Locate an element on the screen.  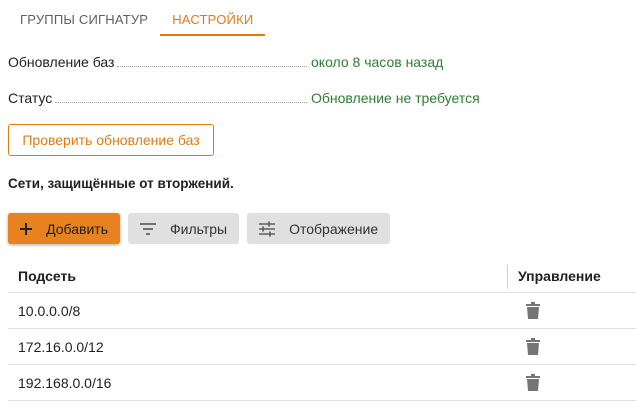
add-button: Добавить is located at coordinates (64, 228).